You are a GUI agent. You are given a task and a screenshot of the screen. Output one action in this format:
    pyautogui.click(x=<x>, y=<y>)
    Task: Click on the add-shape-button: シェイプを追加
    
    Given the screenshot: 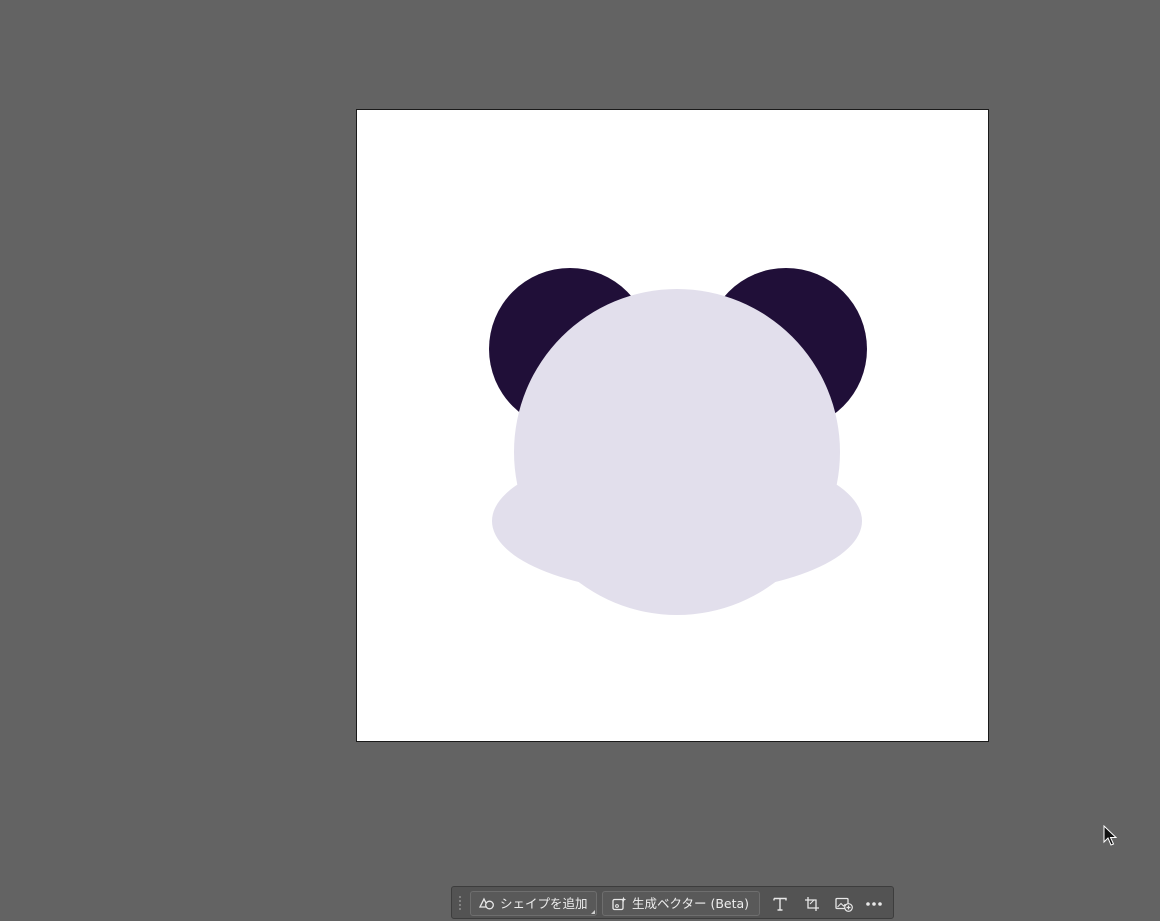 What is the action you would take?
    pyautogui.click(x=533, y=903)
    